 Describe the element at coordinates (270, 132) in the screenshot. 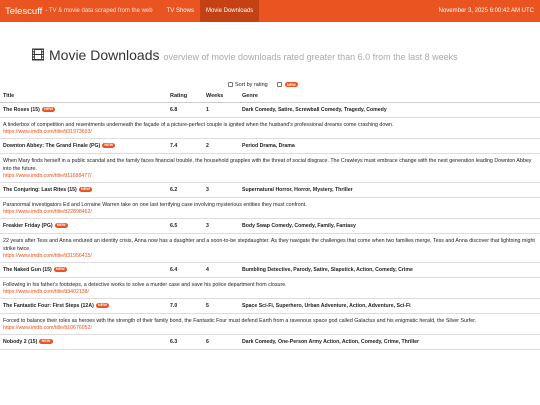

I see `imdb-link: https://www.imdb.com/title/tt31973693/` at that location.